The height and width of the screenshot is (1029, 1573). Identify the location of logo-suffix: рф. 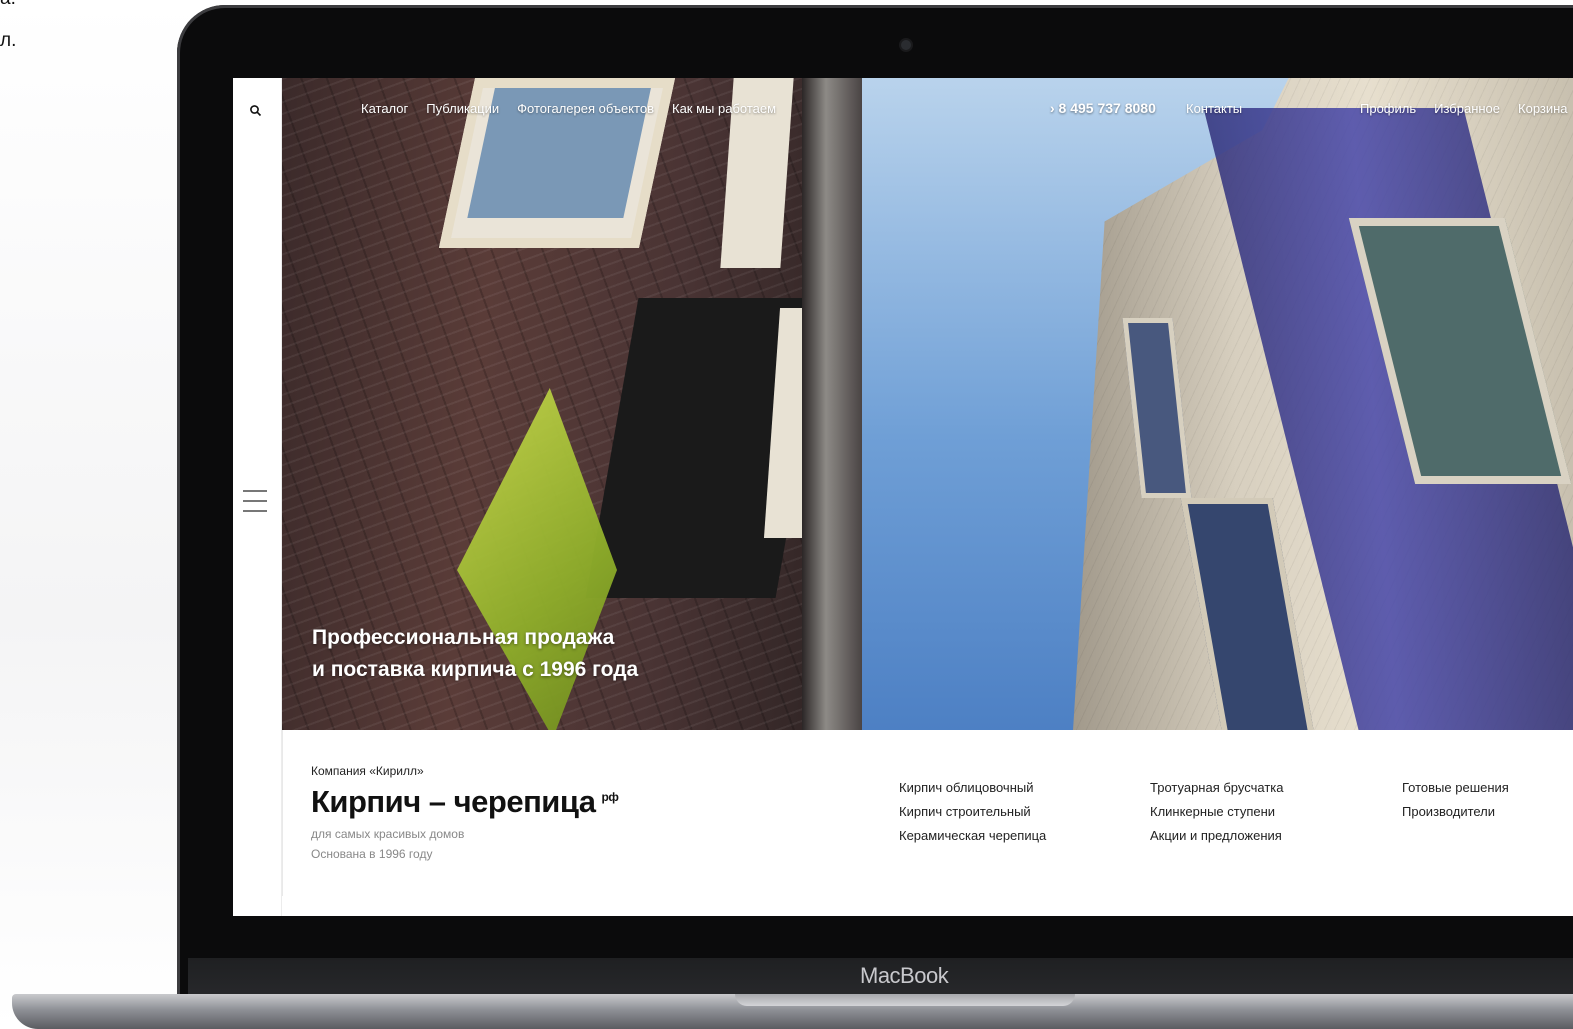
(610, 797).